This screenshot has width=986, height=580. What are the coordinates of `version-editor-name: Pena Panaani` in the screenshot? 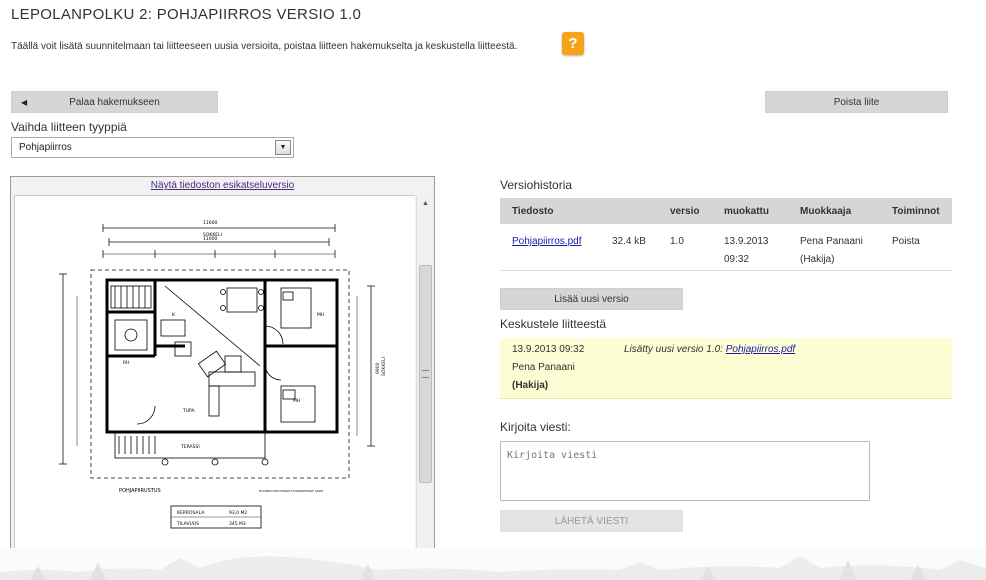 It's located at (831, 241).